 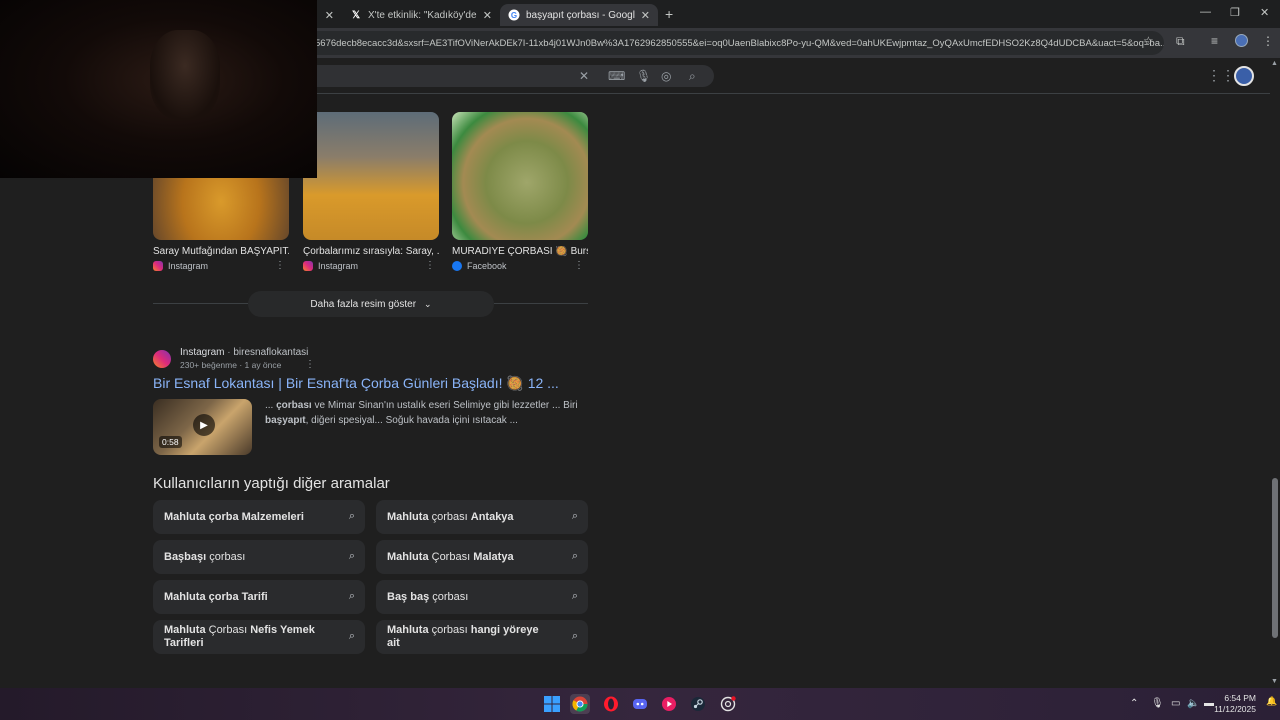 What do you see at coordinates (428, 303) in the screenshot?
I see `chevron-down-icon: ⌄` at bounding box center [428, 303].